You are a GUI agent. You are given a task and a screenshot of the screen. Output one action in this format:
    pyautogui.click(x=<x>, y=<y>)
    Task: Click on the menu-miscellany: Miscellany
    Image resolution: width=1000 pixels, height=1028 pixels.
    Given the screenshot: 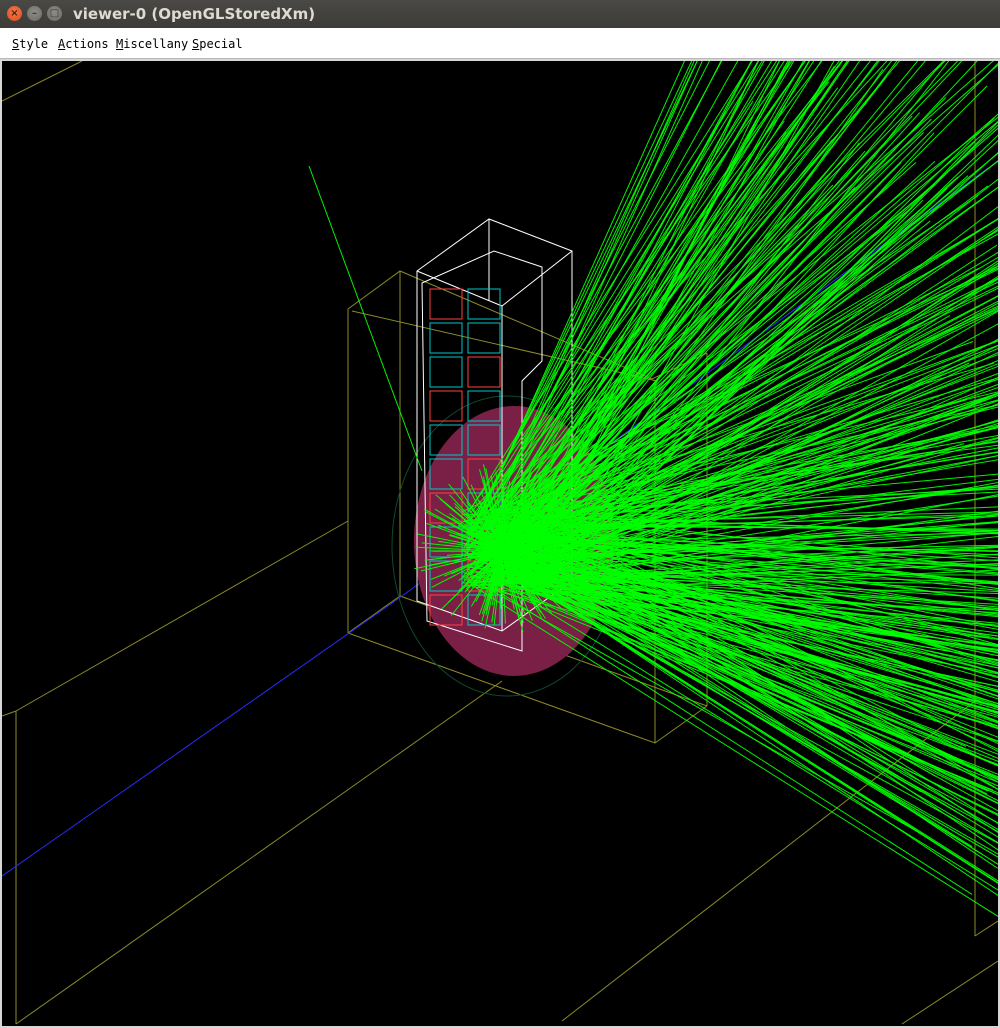 What is the action you would take?
    pyautogui.click(x=152, y=44)
    